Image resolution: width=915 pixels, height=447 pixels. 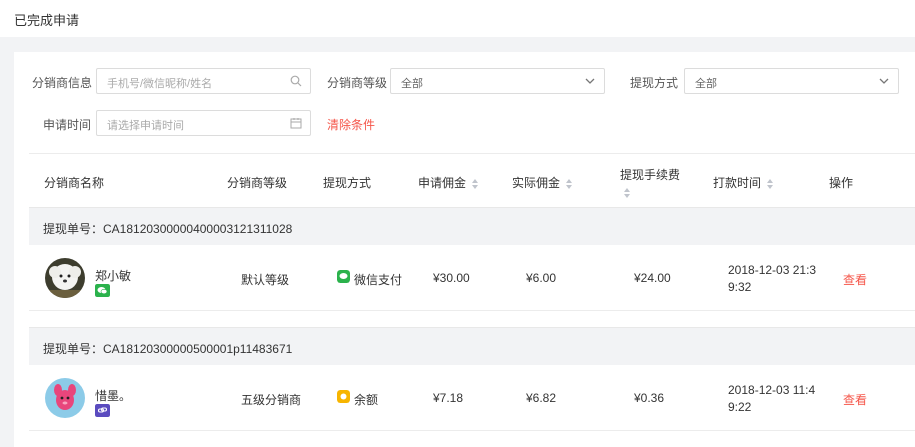 I want to click on withdraw-fee: ¥0.36, so click(x=649, y=398).